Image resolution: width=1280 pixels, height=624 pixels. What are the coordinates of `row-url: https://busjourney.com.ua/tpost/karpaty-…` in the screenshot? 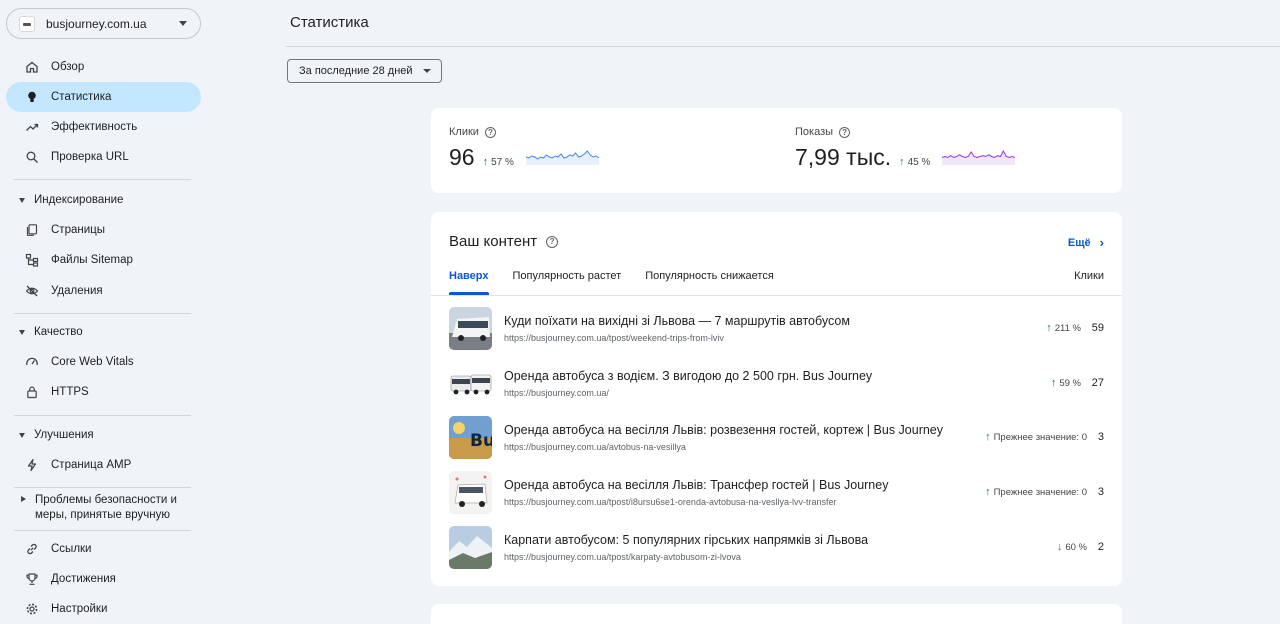 It's located at (622, 556).